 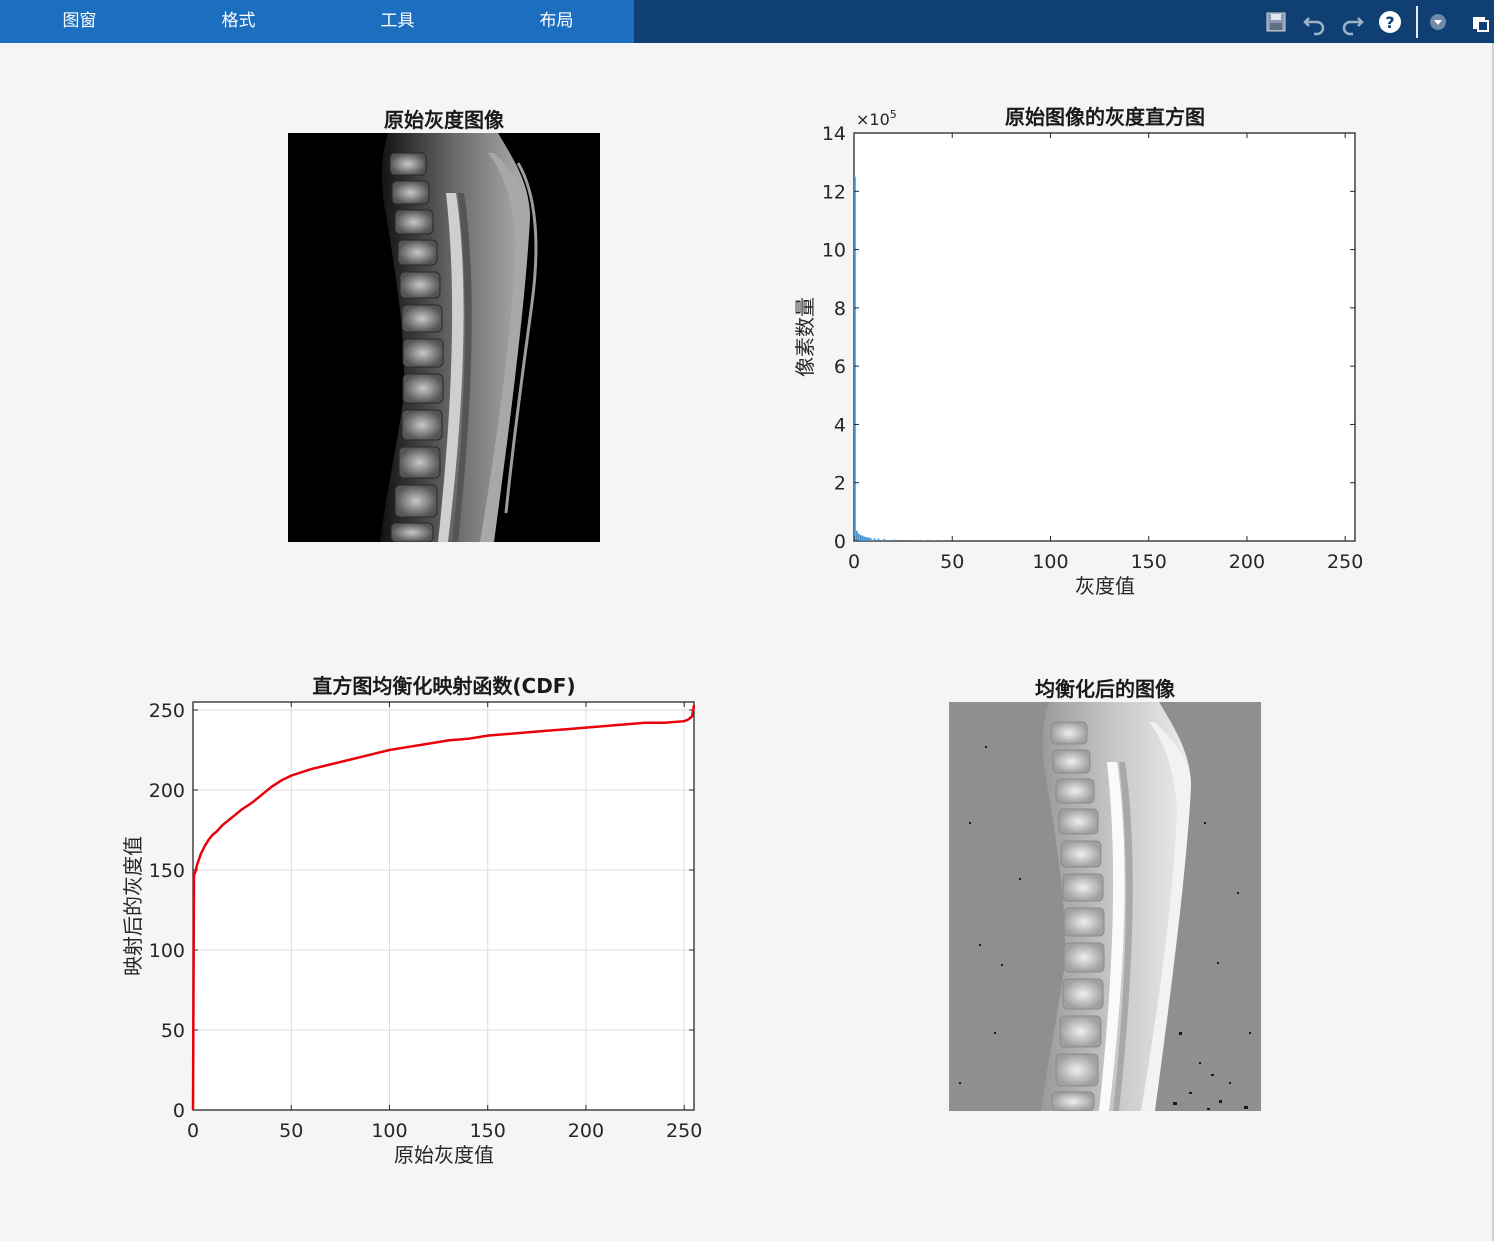 I want to click on undo-icon, so click(x=1315, y=22).